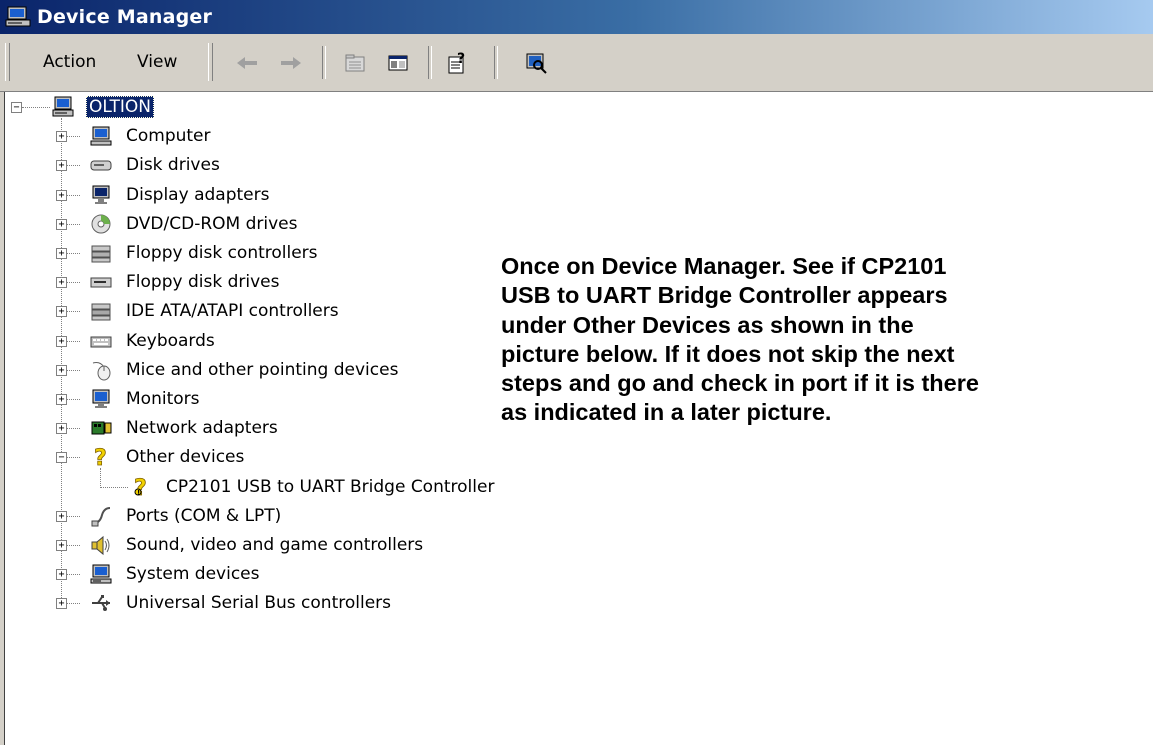 The height and width of the screenshot is (745, 1153). Describe the element at coordinates (101, 136) in the screenshot. I see `computer-icon` at that location.